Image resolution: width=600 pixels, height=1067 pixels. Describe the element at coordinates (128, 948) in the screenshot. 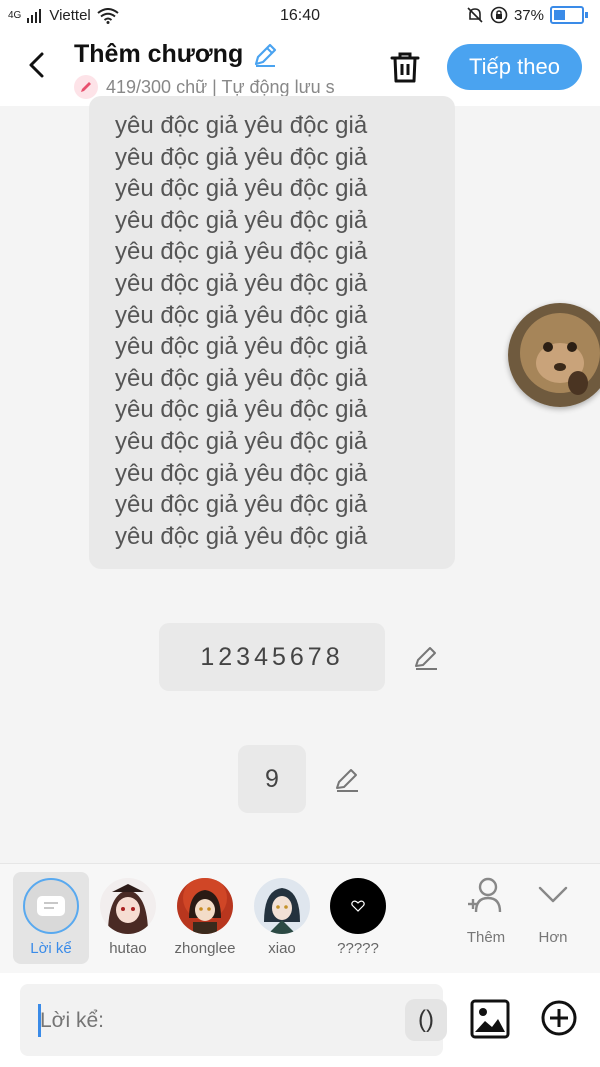

I see `character-label: hutao` at that location.